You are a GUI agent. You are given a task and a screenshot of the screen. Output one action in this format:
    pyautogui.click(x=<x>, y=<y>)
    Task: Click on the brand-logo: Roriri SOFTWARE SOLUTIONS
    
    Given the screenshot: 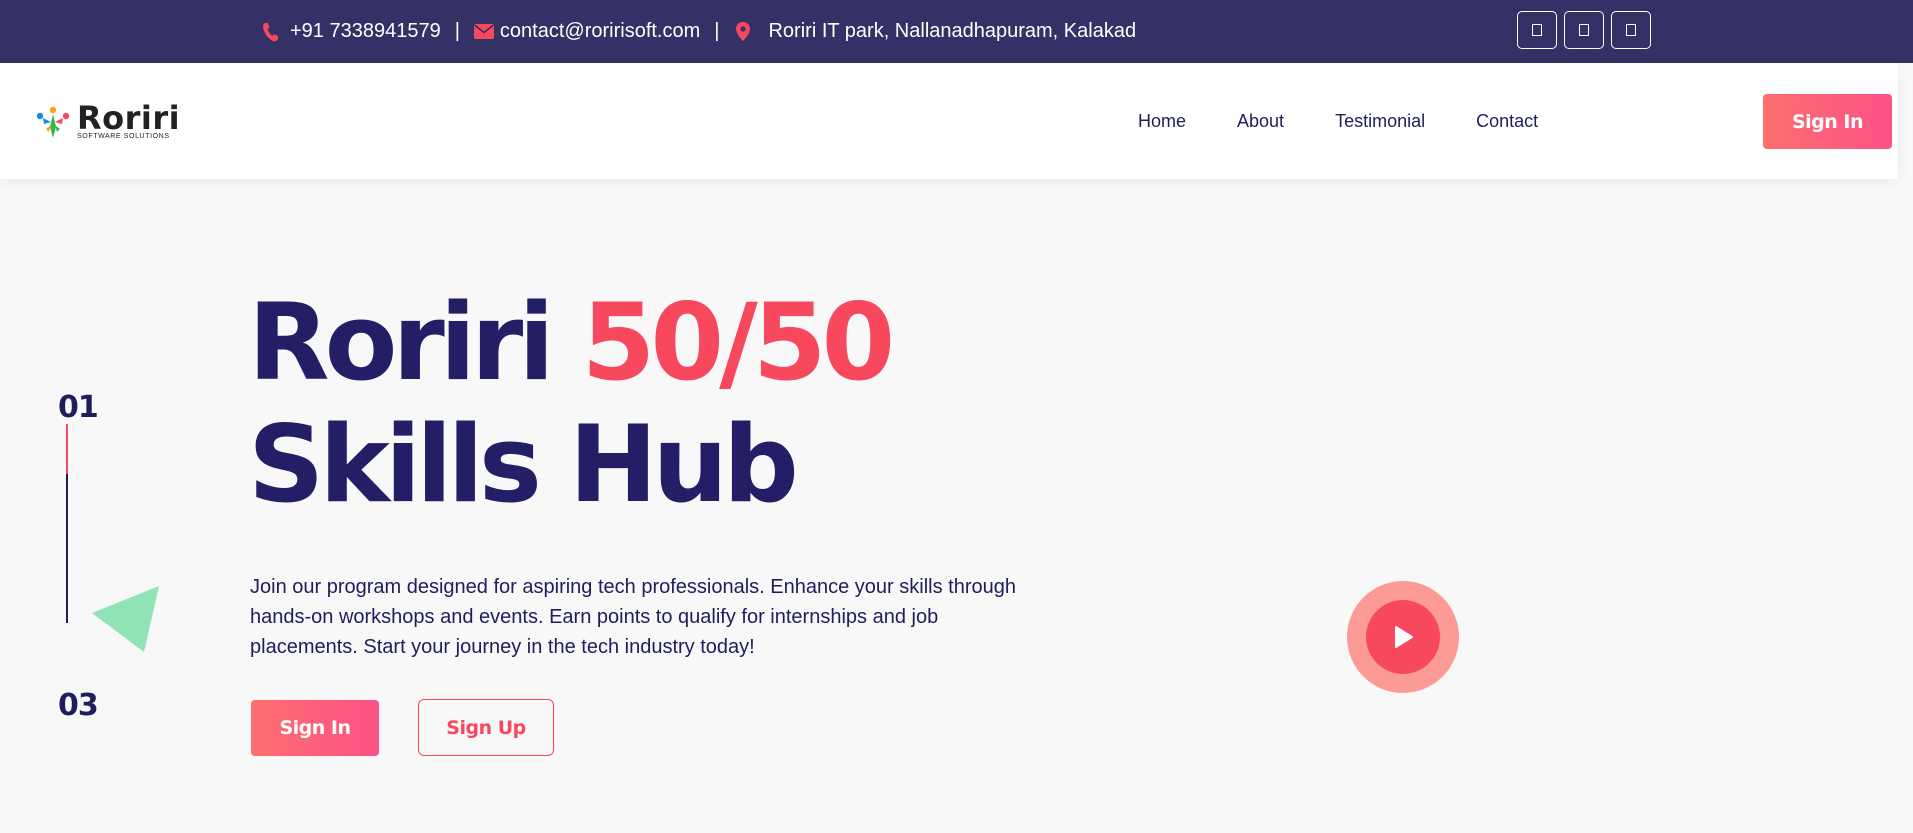 What is the action you would take?
    pyautogui.click(x=108, y=119)
    